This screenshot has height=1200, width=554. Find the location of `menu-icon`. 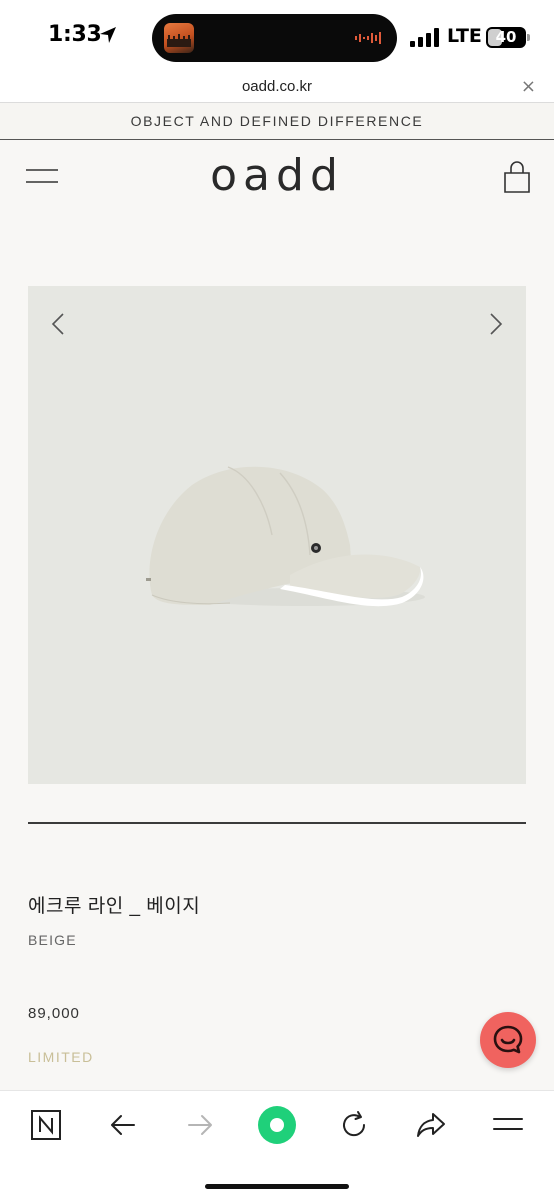

menu-icon is located at coordinates (508, 1125).